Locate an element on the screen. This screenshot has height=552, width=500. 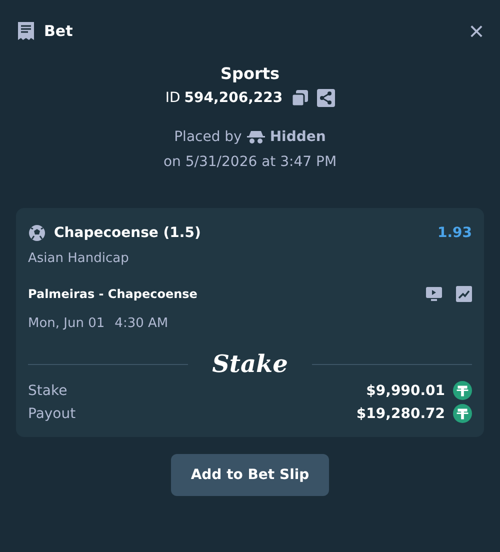
dialog-title: Bet is located at coordinates (59, 31).